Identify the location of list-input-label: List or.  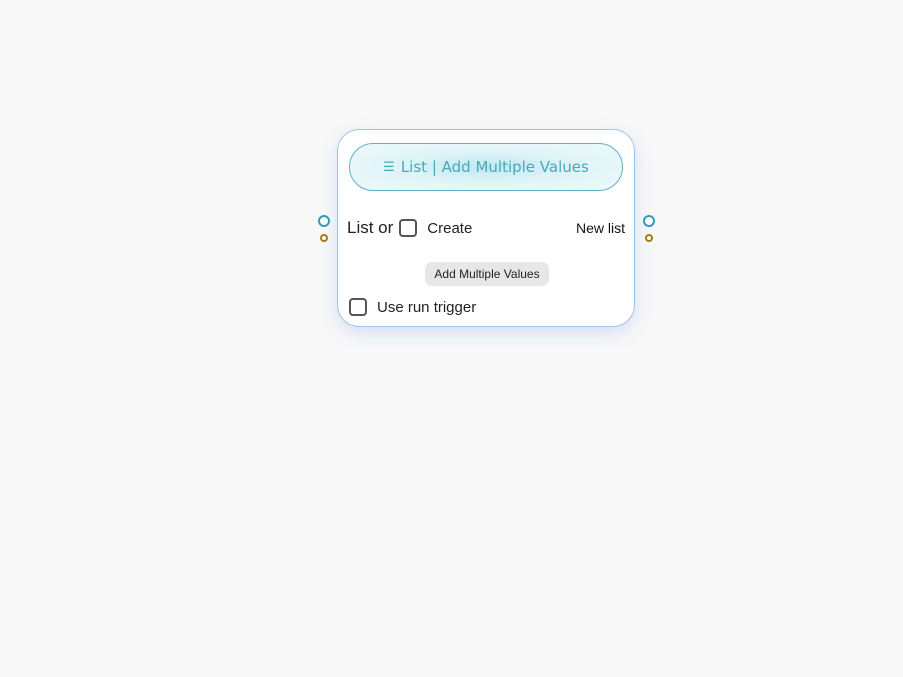
(370, 227).